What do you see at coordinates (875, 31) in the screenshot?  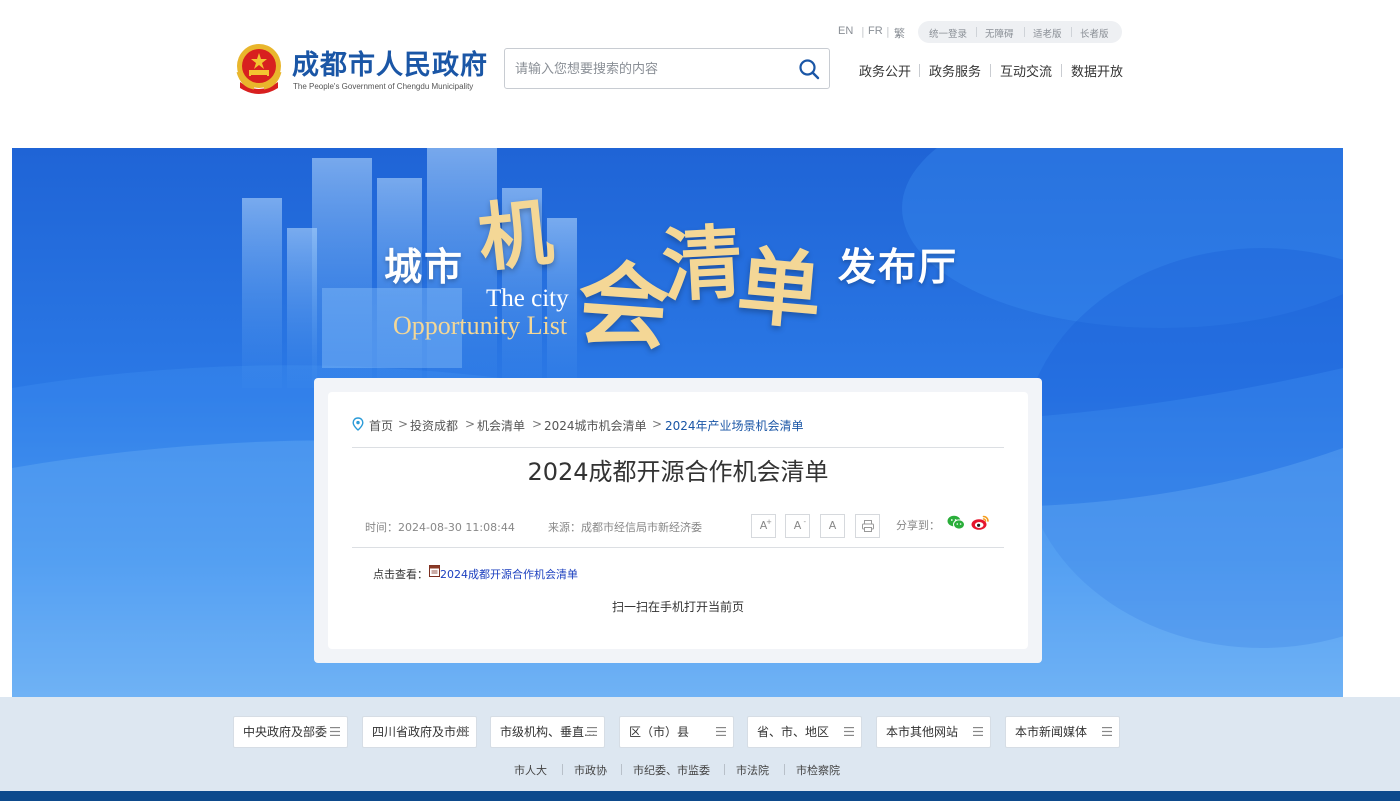 I see `lang-fr: FR` at bounding box center [875, 31].